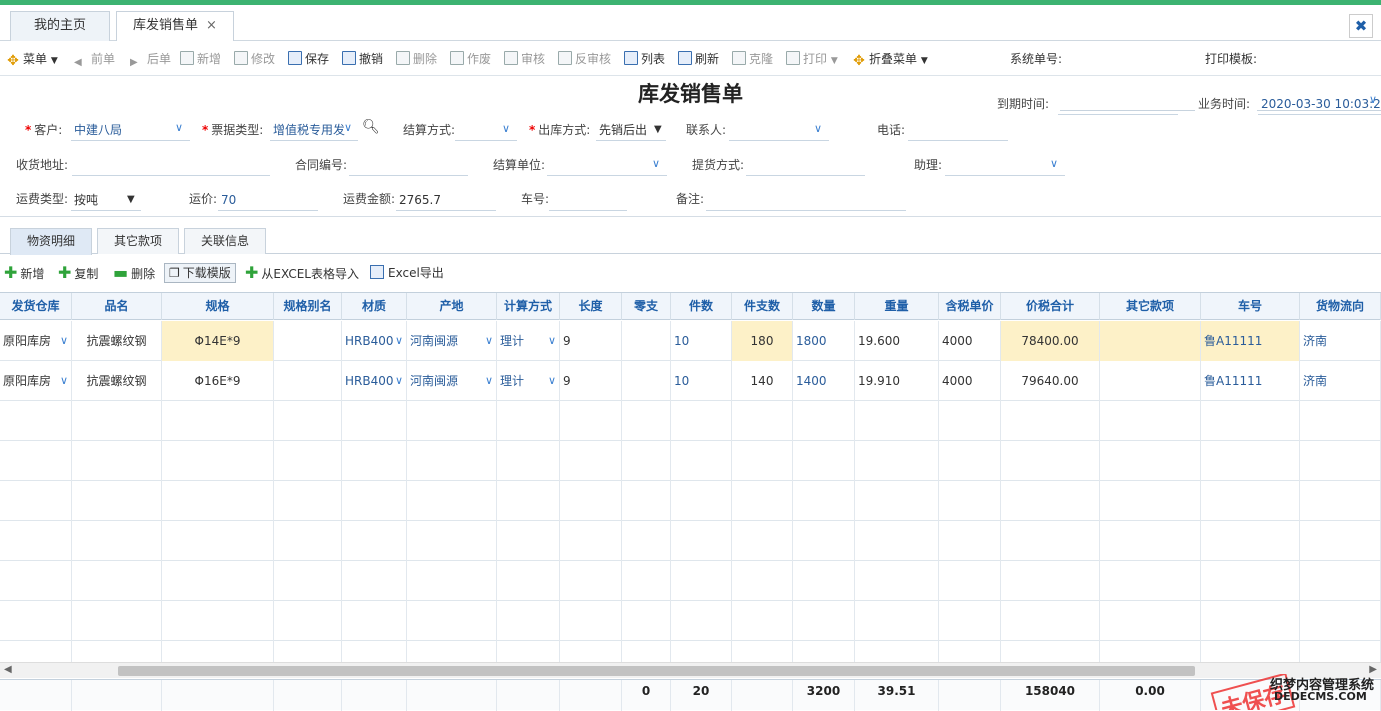  What do you see at coordinates (218, 381) in the screenshot?
I see `table-cell: Φ16E*9` at bounding box center [218, 381].